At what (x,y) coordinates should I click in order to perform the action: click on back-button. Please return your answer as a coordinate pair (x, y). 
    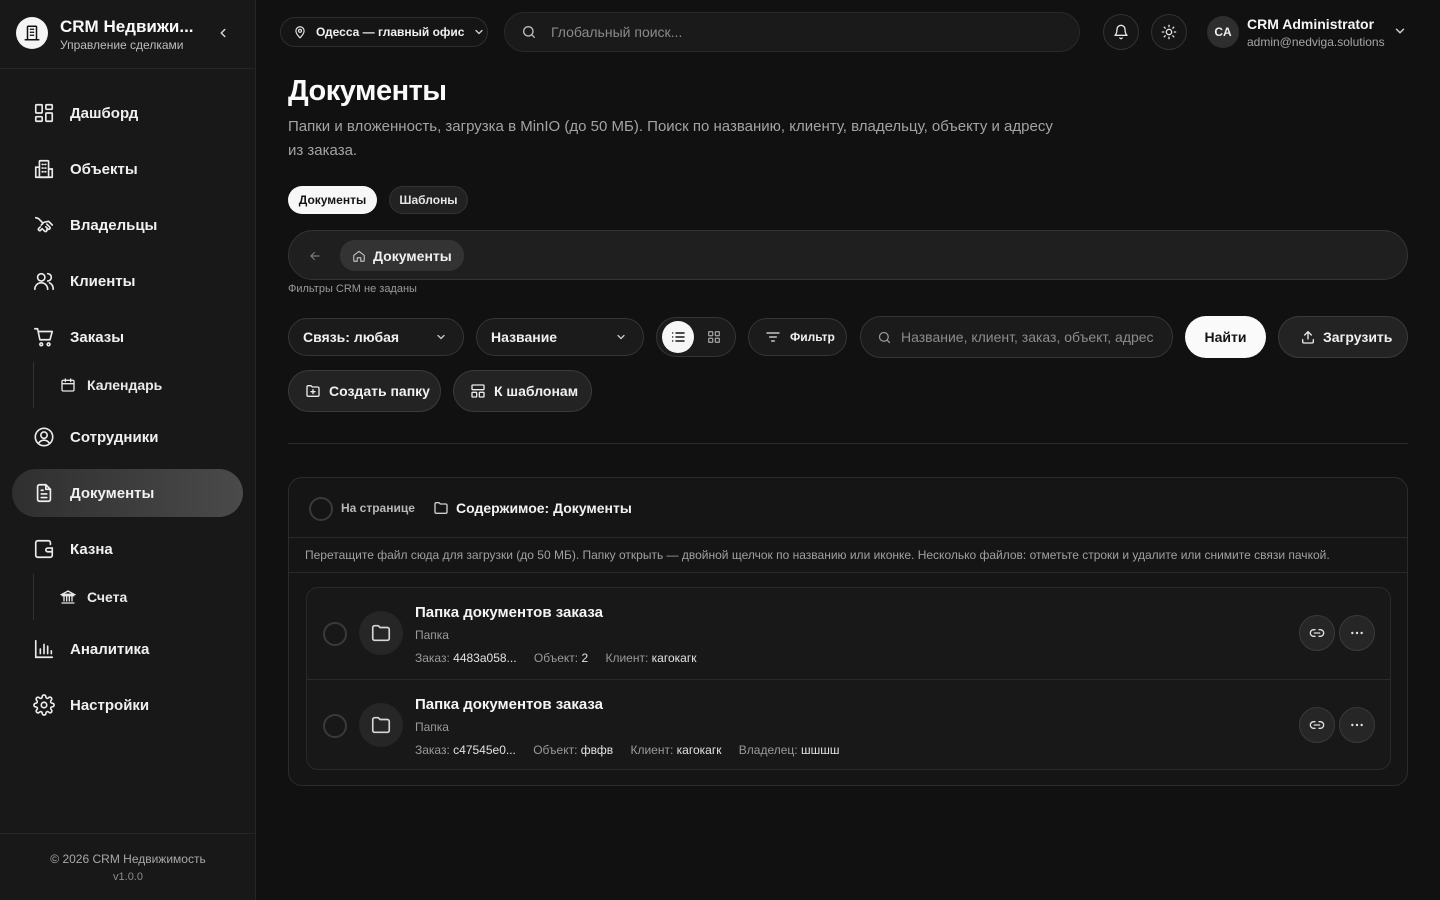
    Looking at the image, I should click on (315, 256).